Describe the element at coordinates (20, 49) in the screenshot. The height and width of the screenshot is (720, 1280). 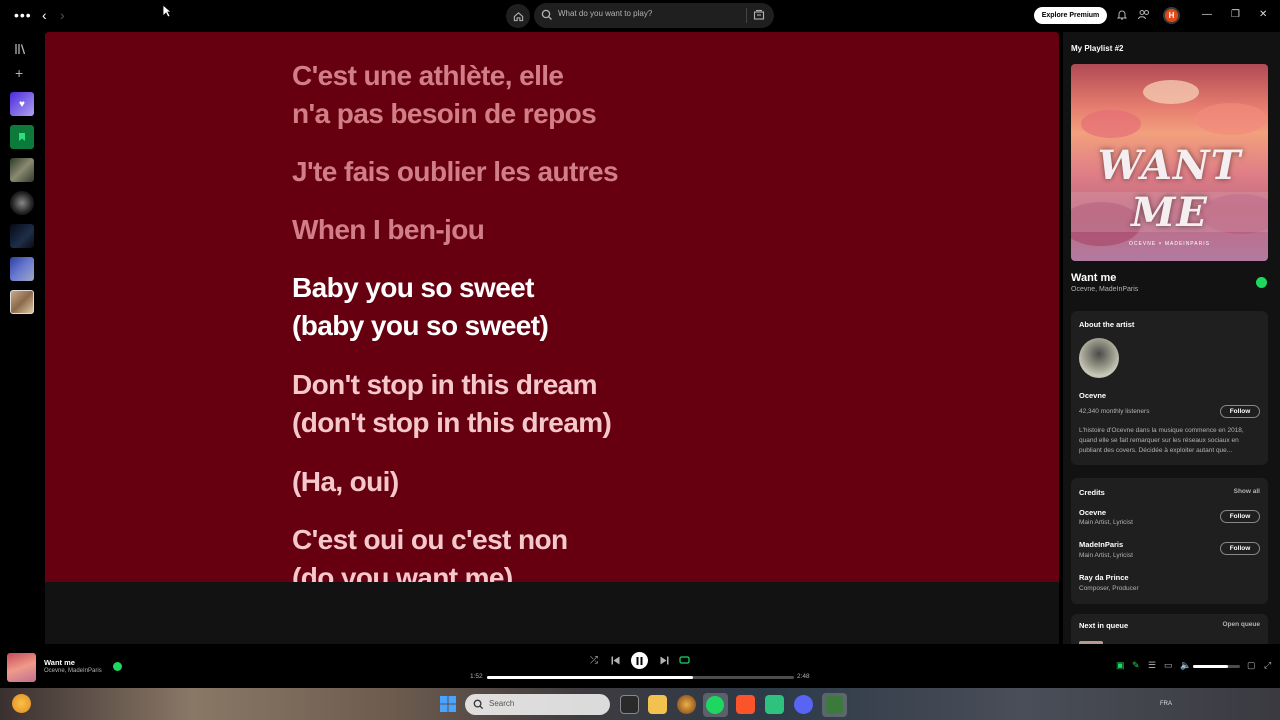
I see `library-icon` at that location.